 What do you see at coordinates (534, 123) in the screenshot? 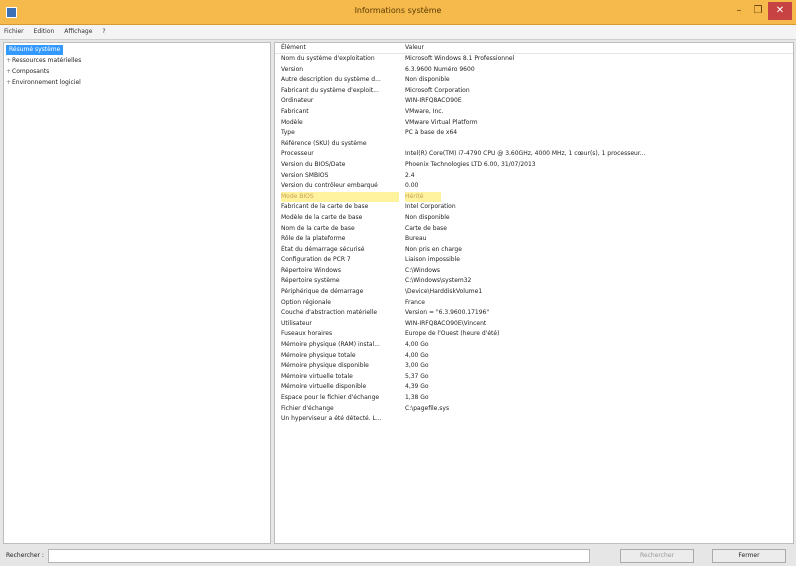
I see `table-row: Modèle VMware Virtual Platform` at bounding box center [534, 123].